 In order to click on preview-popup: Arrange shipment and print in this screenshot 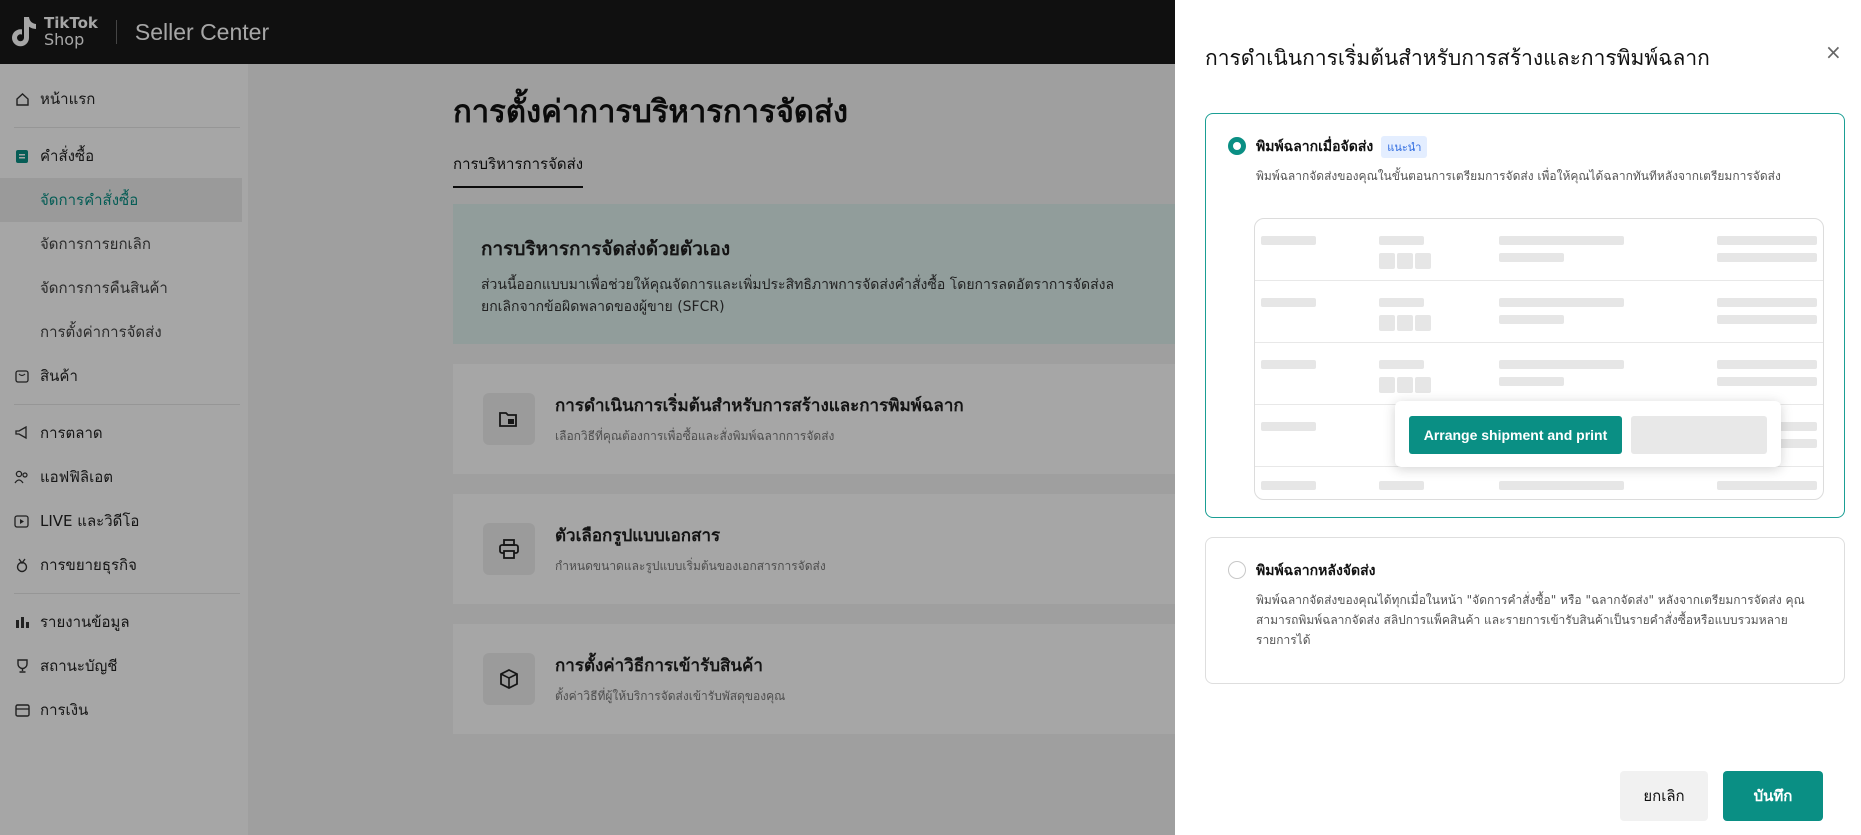, I will do `click(1588, 434)`.